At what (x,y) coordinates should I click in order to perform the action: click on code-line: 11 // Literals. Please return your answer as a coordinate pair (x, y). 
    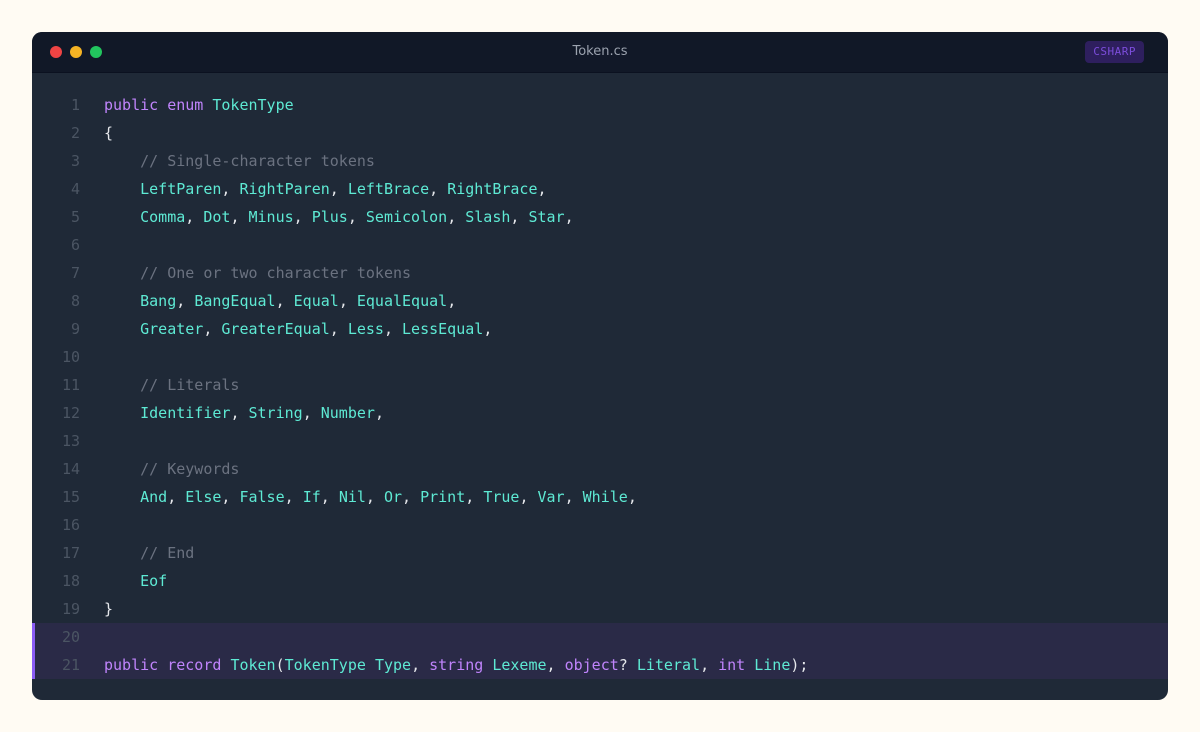
    Looking at the image, I should click on (600, 385).